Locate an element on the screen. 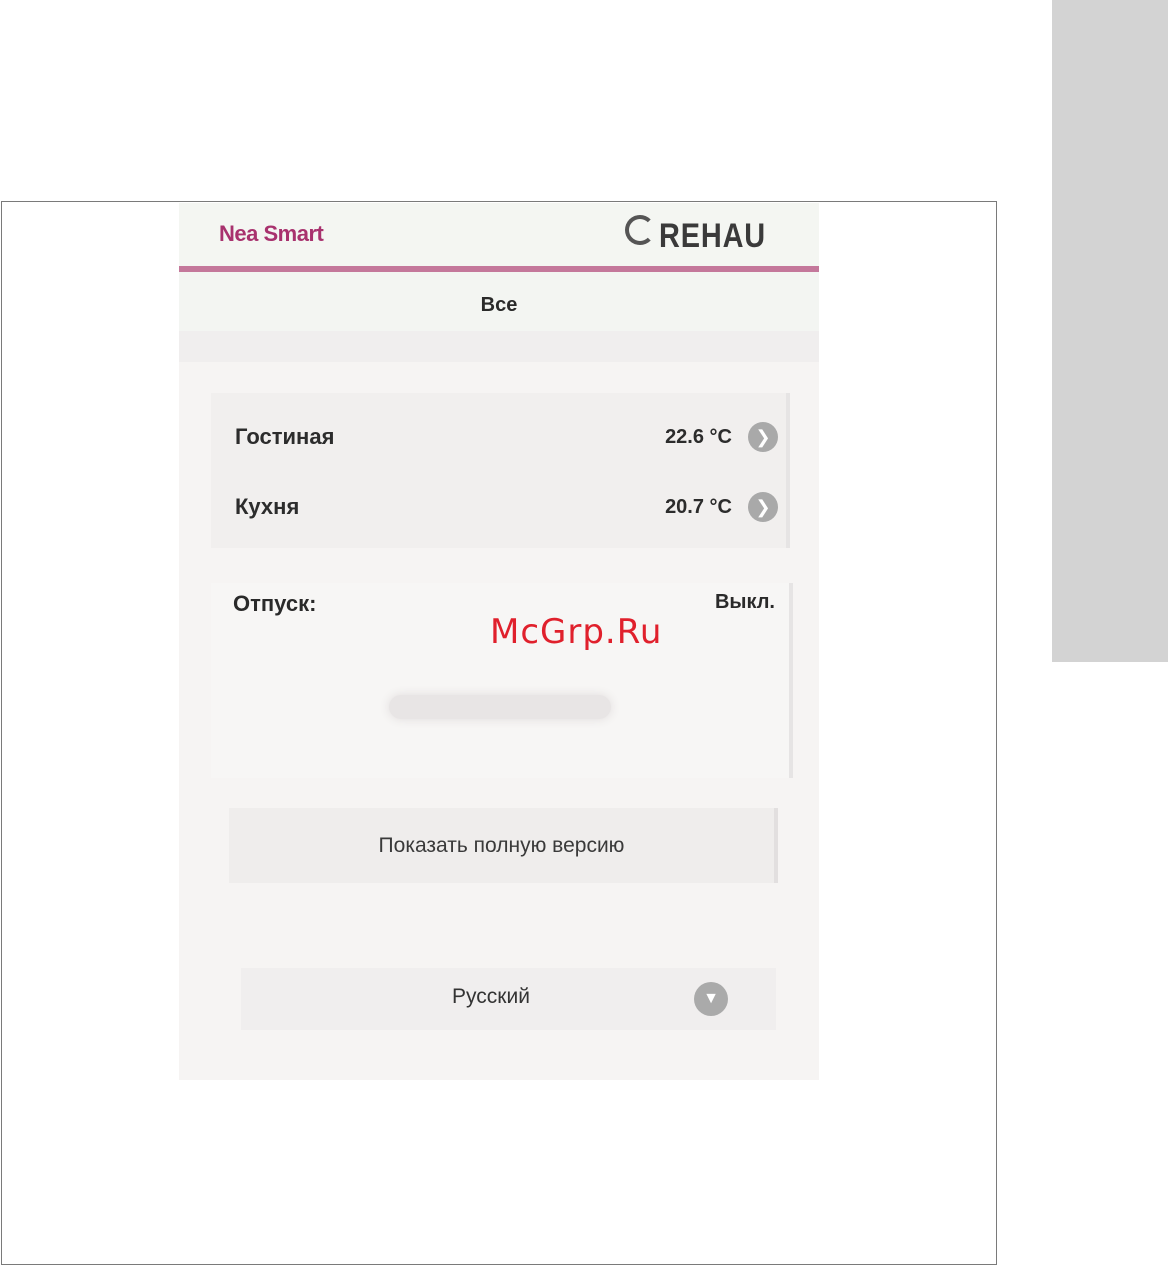  app-header: Nea Smart REHAU is located at coordinates (499, 234).